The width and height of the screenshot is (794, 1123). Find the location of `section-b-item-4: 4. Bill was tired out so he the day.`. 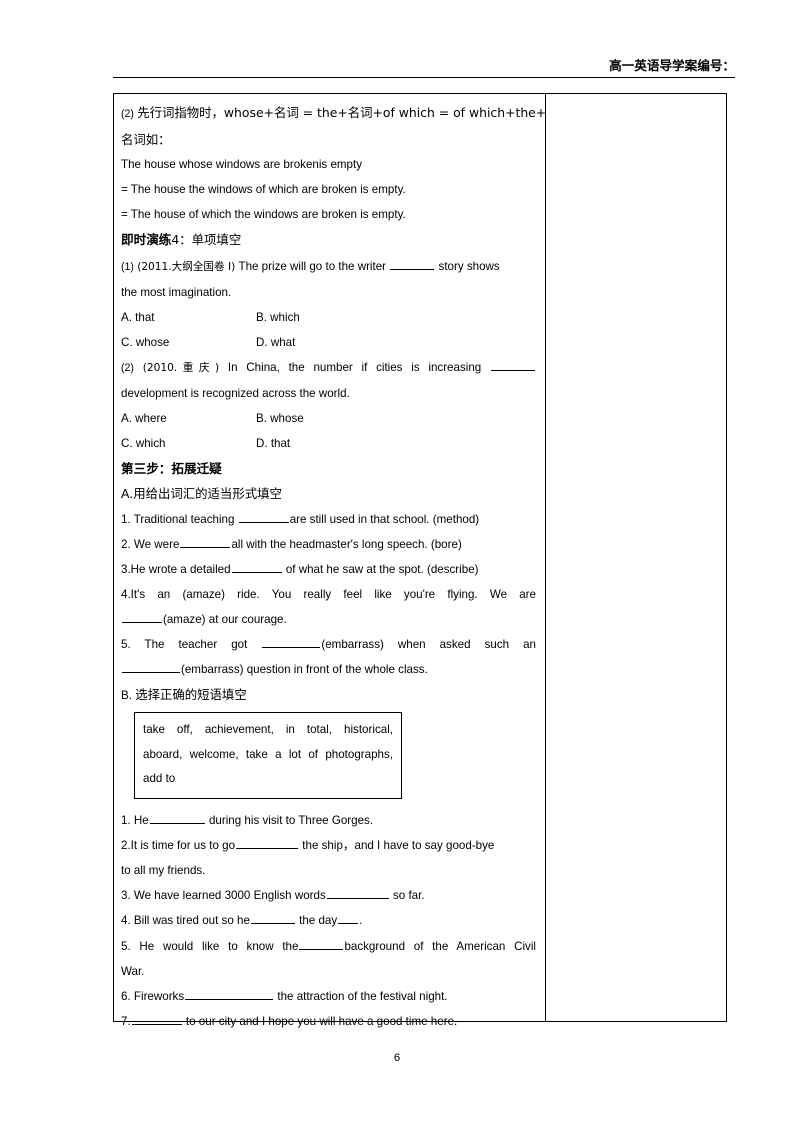

section-b-item-4: 4. Bill was tired out so he the day. is located at coordinates (328, 920).